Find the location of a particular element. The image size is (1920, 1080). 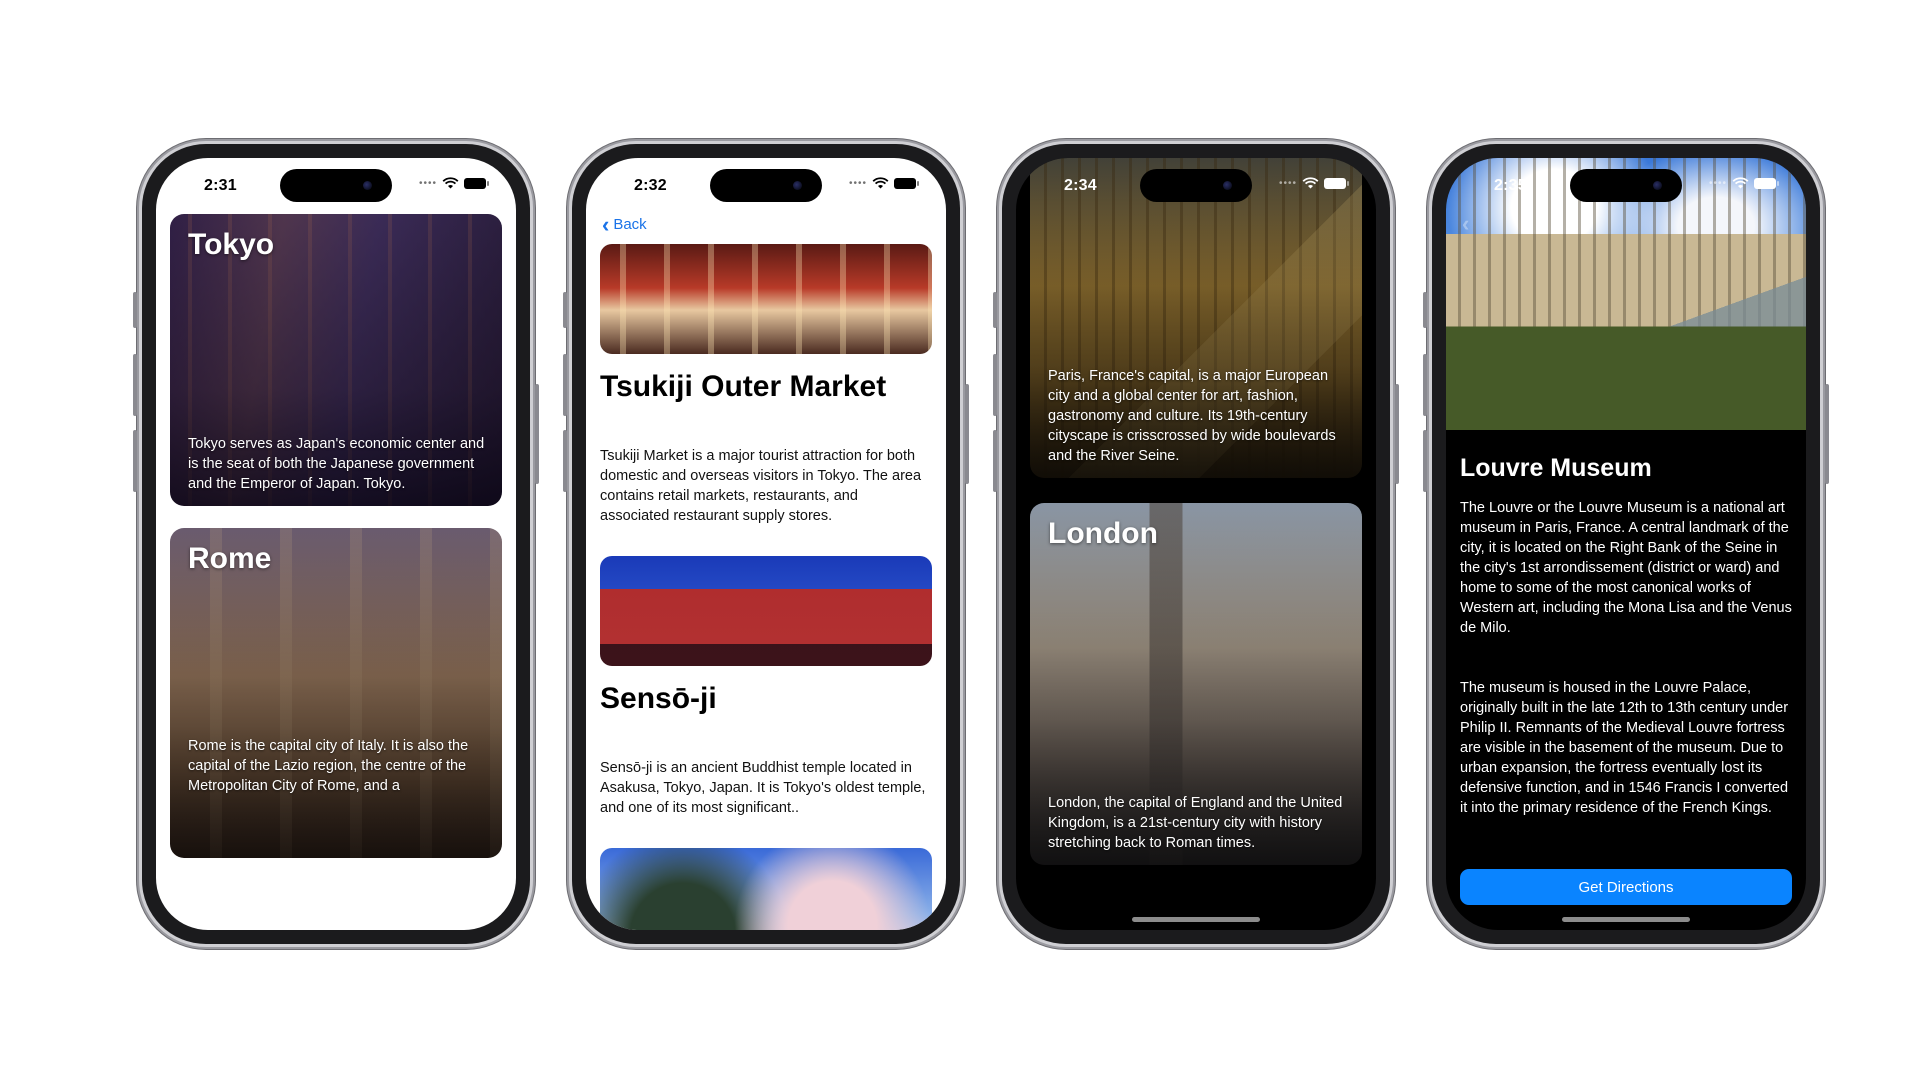

place-image-third is located at coordinates (766, 889).